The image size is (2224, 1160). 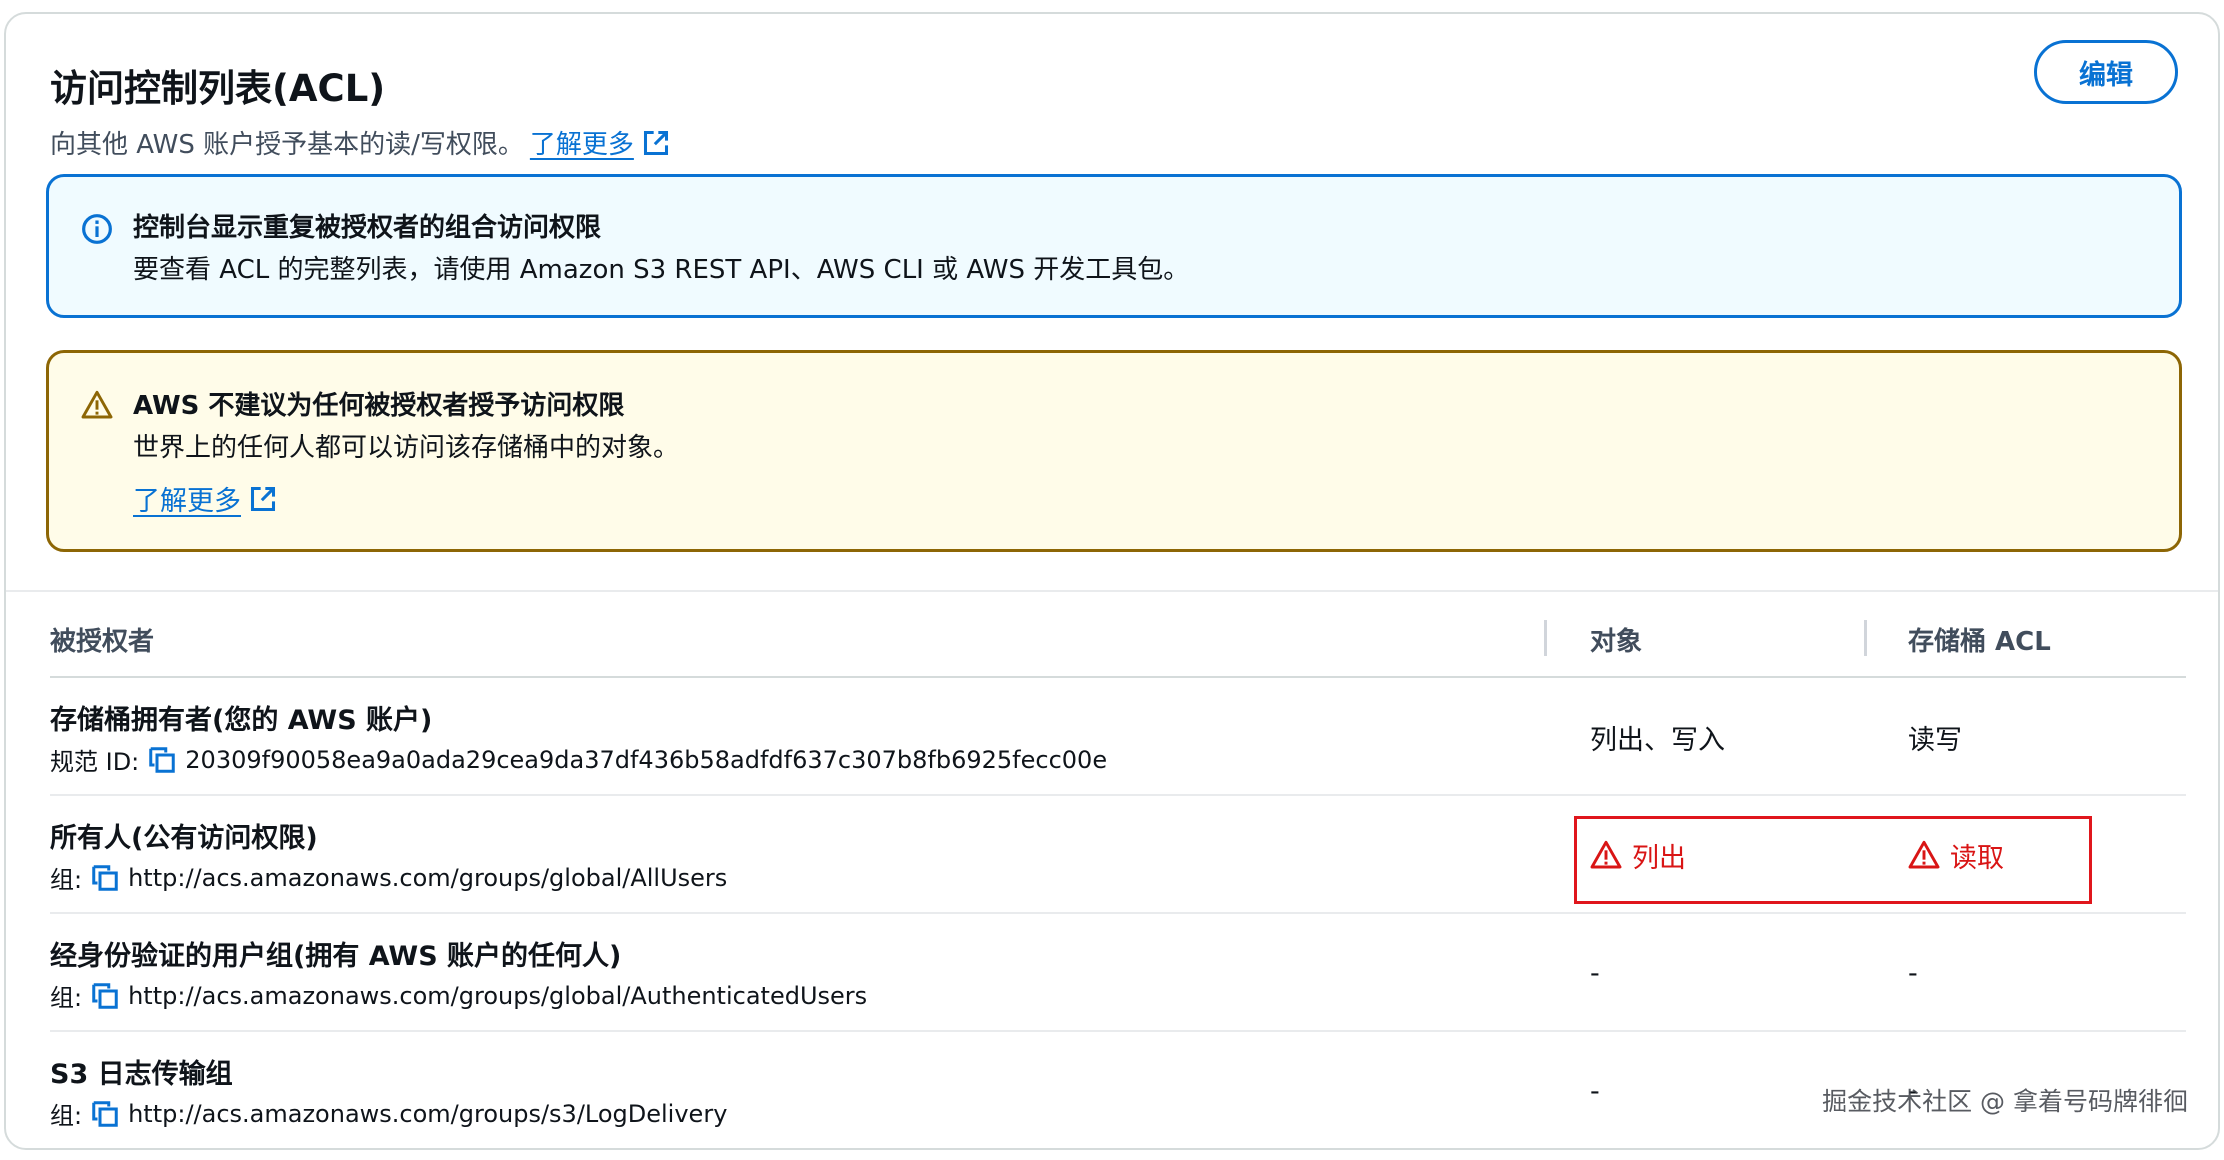 I want to click on grantee-id-label: 规范 ID:, so click(x=95, y=762).